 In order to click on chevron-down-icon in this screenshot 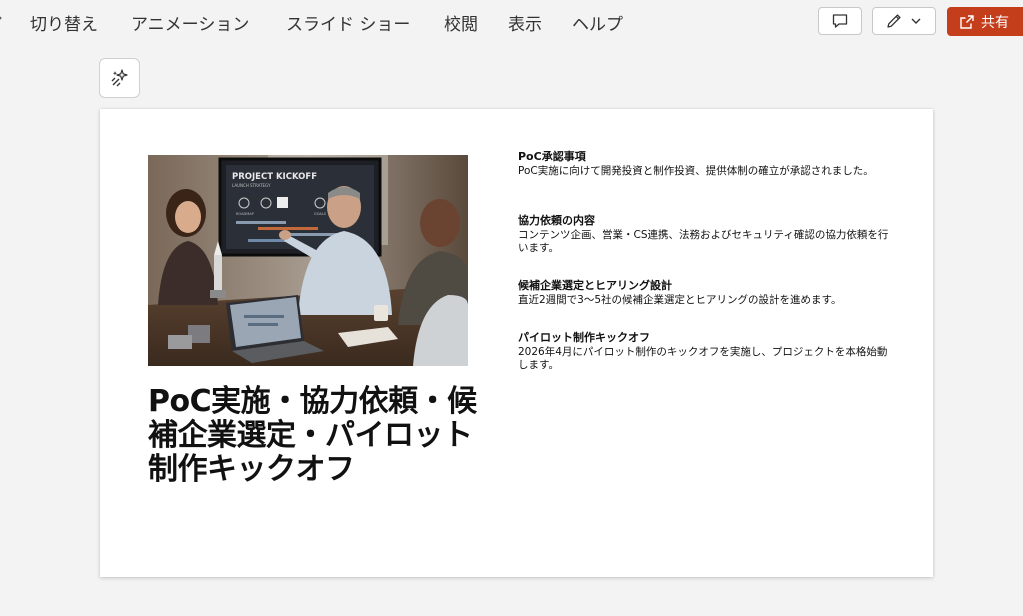, I will do `click(916, 21)`.